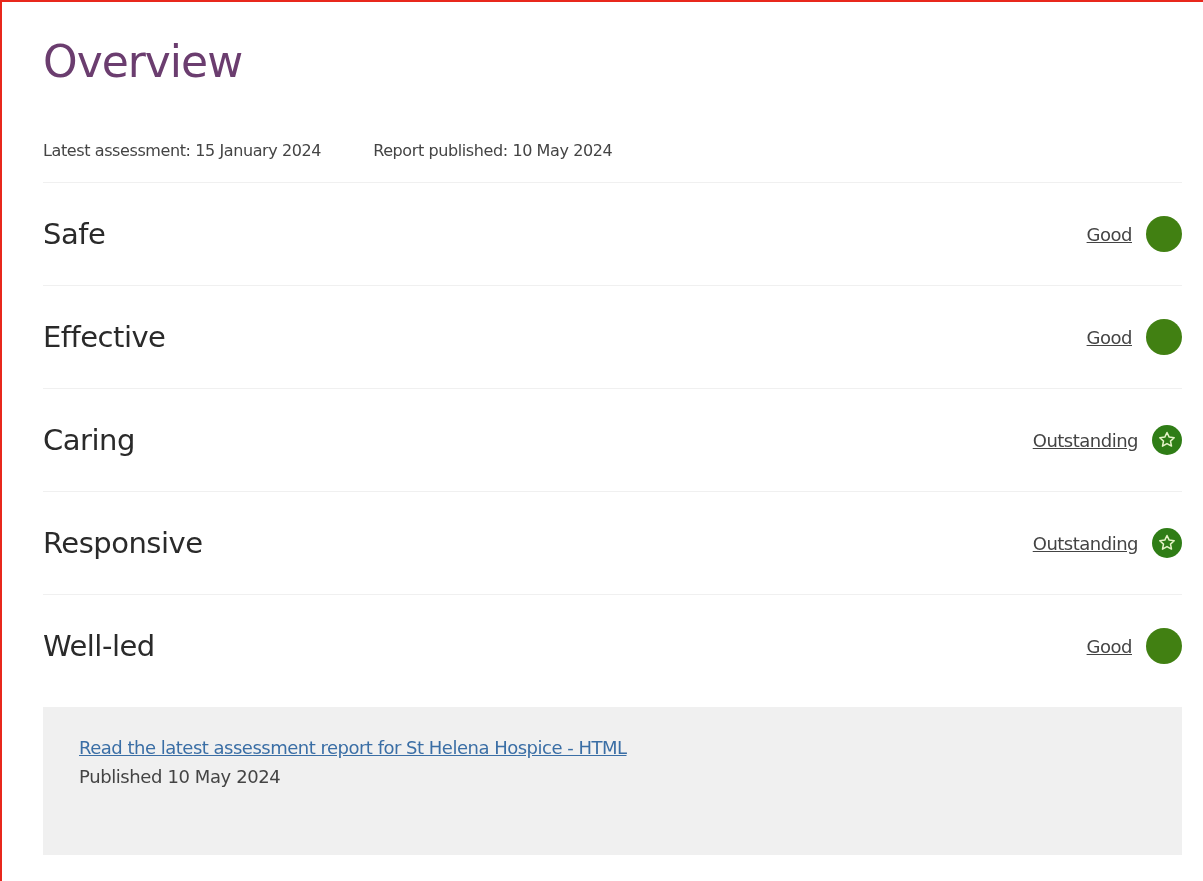  What do you see at coordinates (89, 440) in the screenshot?
I see `area-name: Caring` at bounding box center [89, 440].